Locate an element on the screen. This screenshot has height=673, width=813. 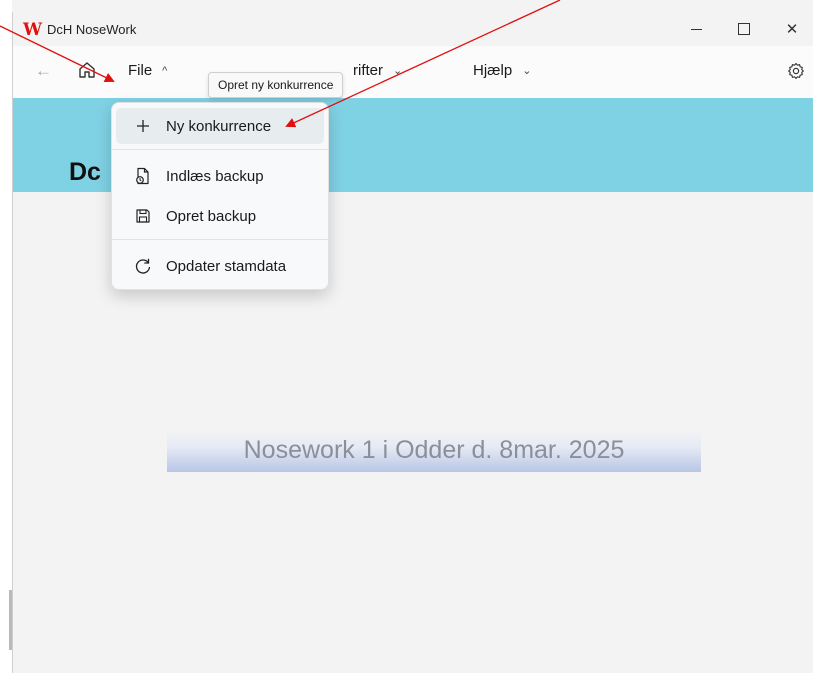
menu-item-load-backup: Indlæs backup is located at coordinates (220, 176).